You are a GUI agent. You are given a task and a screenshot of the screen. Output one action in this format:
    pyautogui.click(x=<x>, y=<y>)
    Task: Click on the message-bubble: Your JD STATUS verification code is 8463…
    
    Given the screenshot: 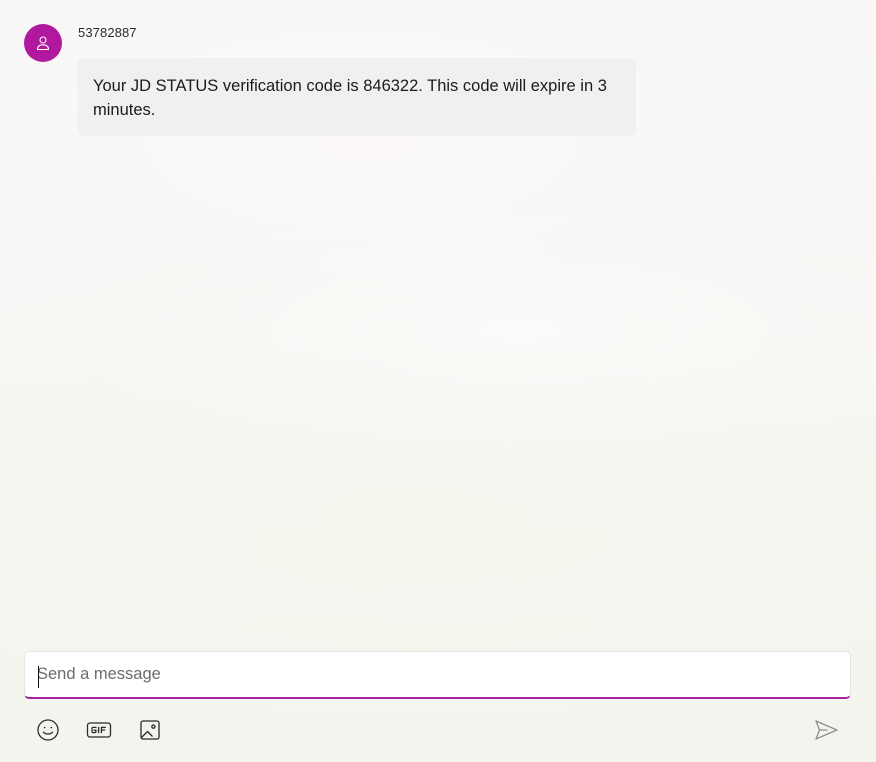 What is the action you would take?
    pyautogui.click(x=357, y=97)
    